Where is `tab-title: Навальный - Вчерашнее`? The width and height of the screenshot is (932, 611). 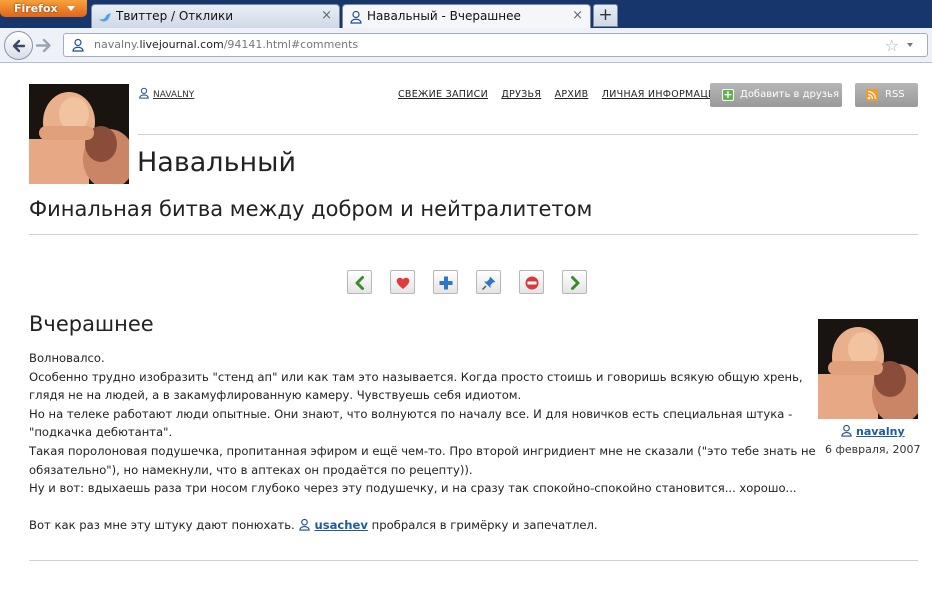
tab-title: Навальный - Вчерашнее is located at coordinates (444, 16).